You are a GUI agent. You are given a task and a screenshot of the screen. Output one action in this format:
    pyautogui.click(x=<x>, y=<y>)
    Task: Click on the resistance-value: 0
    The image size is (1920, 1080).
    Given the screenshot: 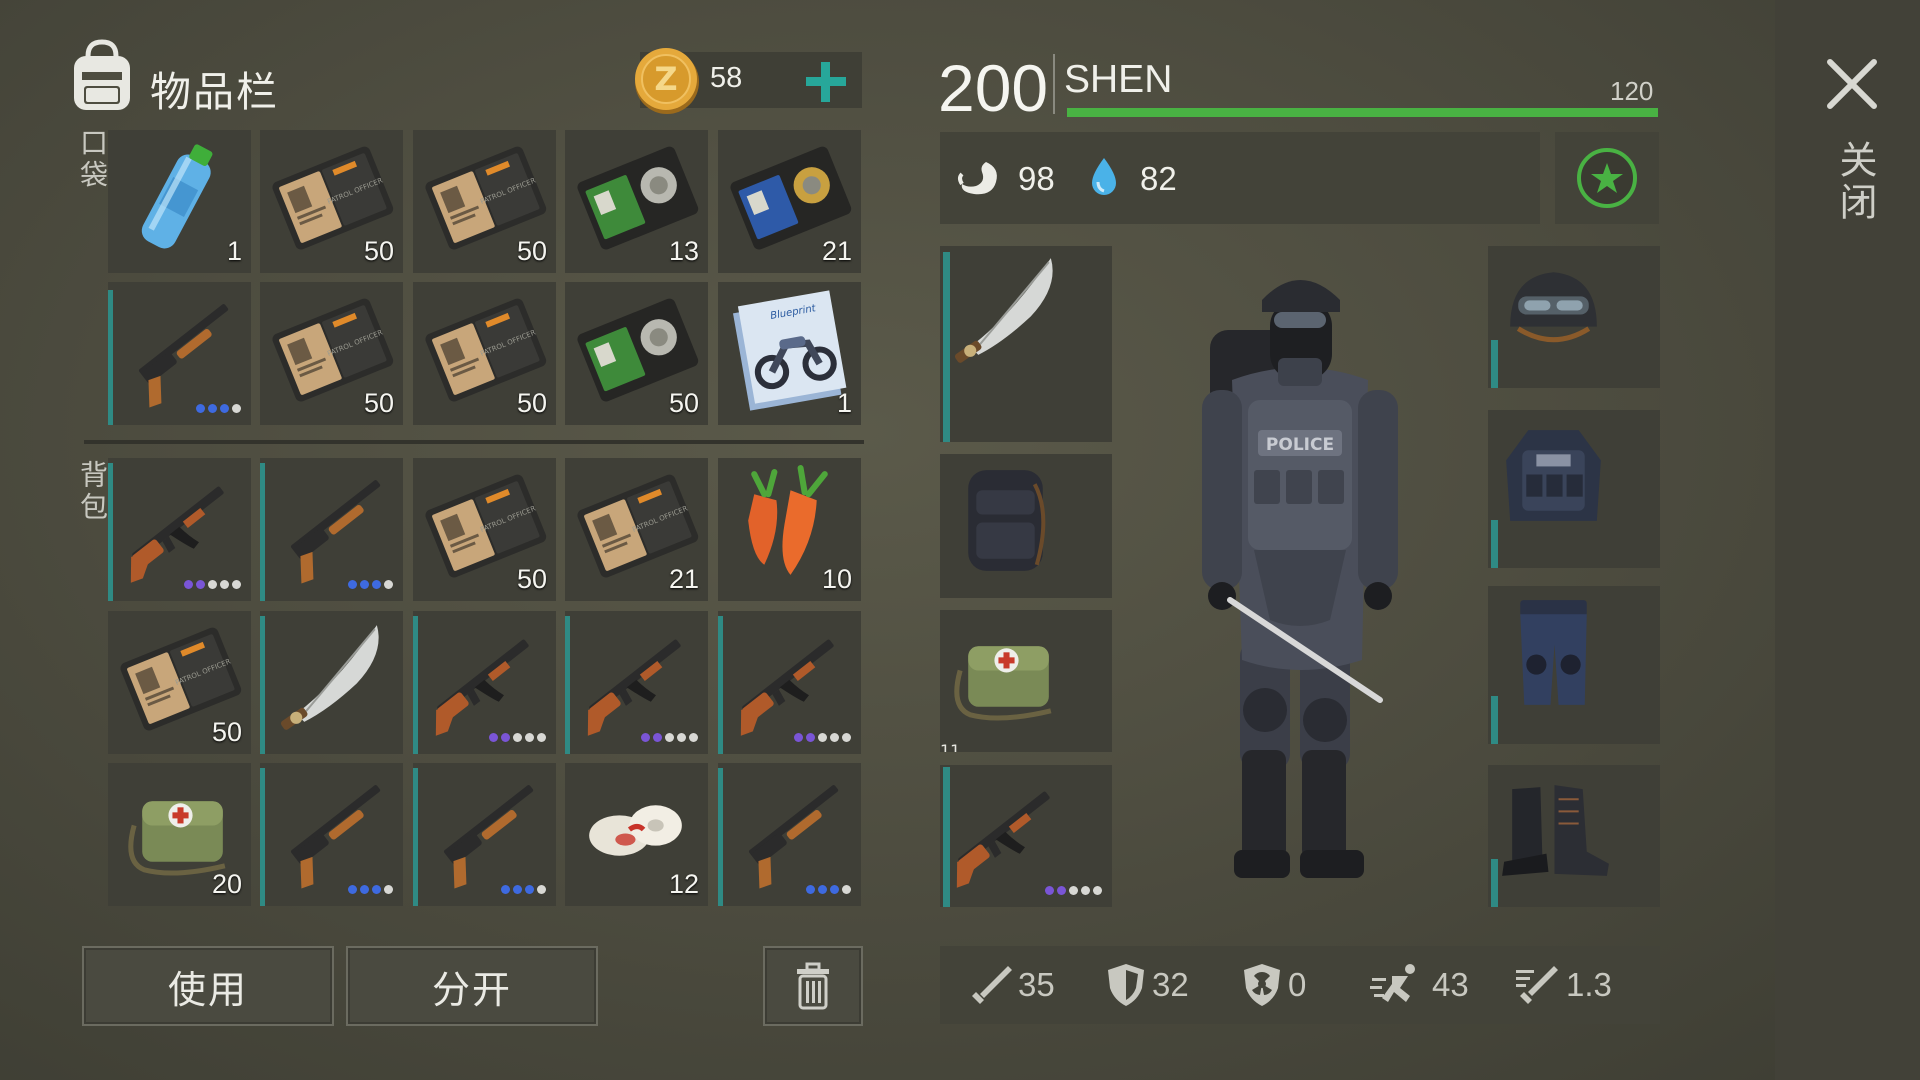 What is the action you would take?
    pyautogui.click(x=1297, y=984)
    